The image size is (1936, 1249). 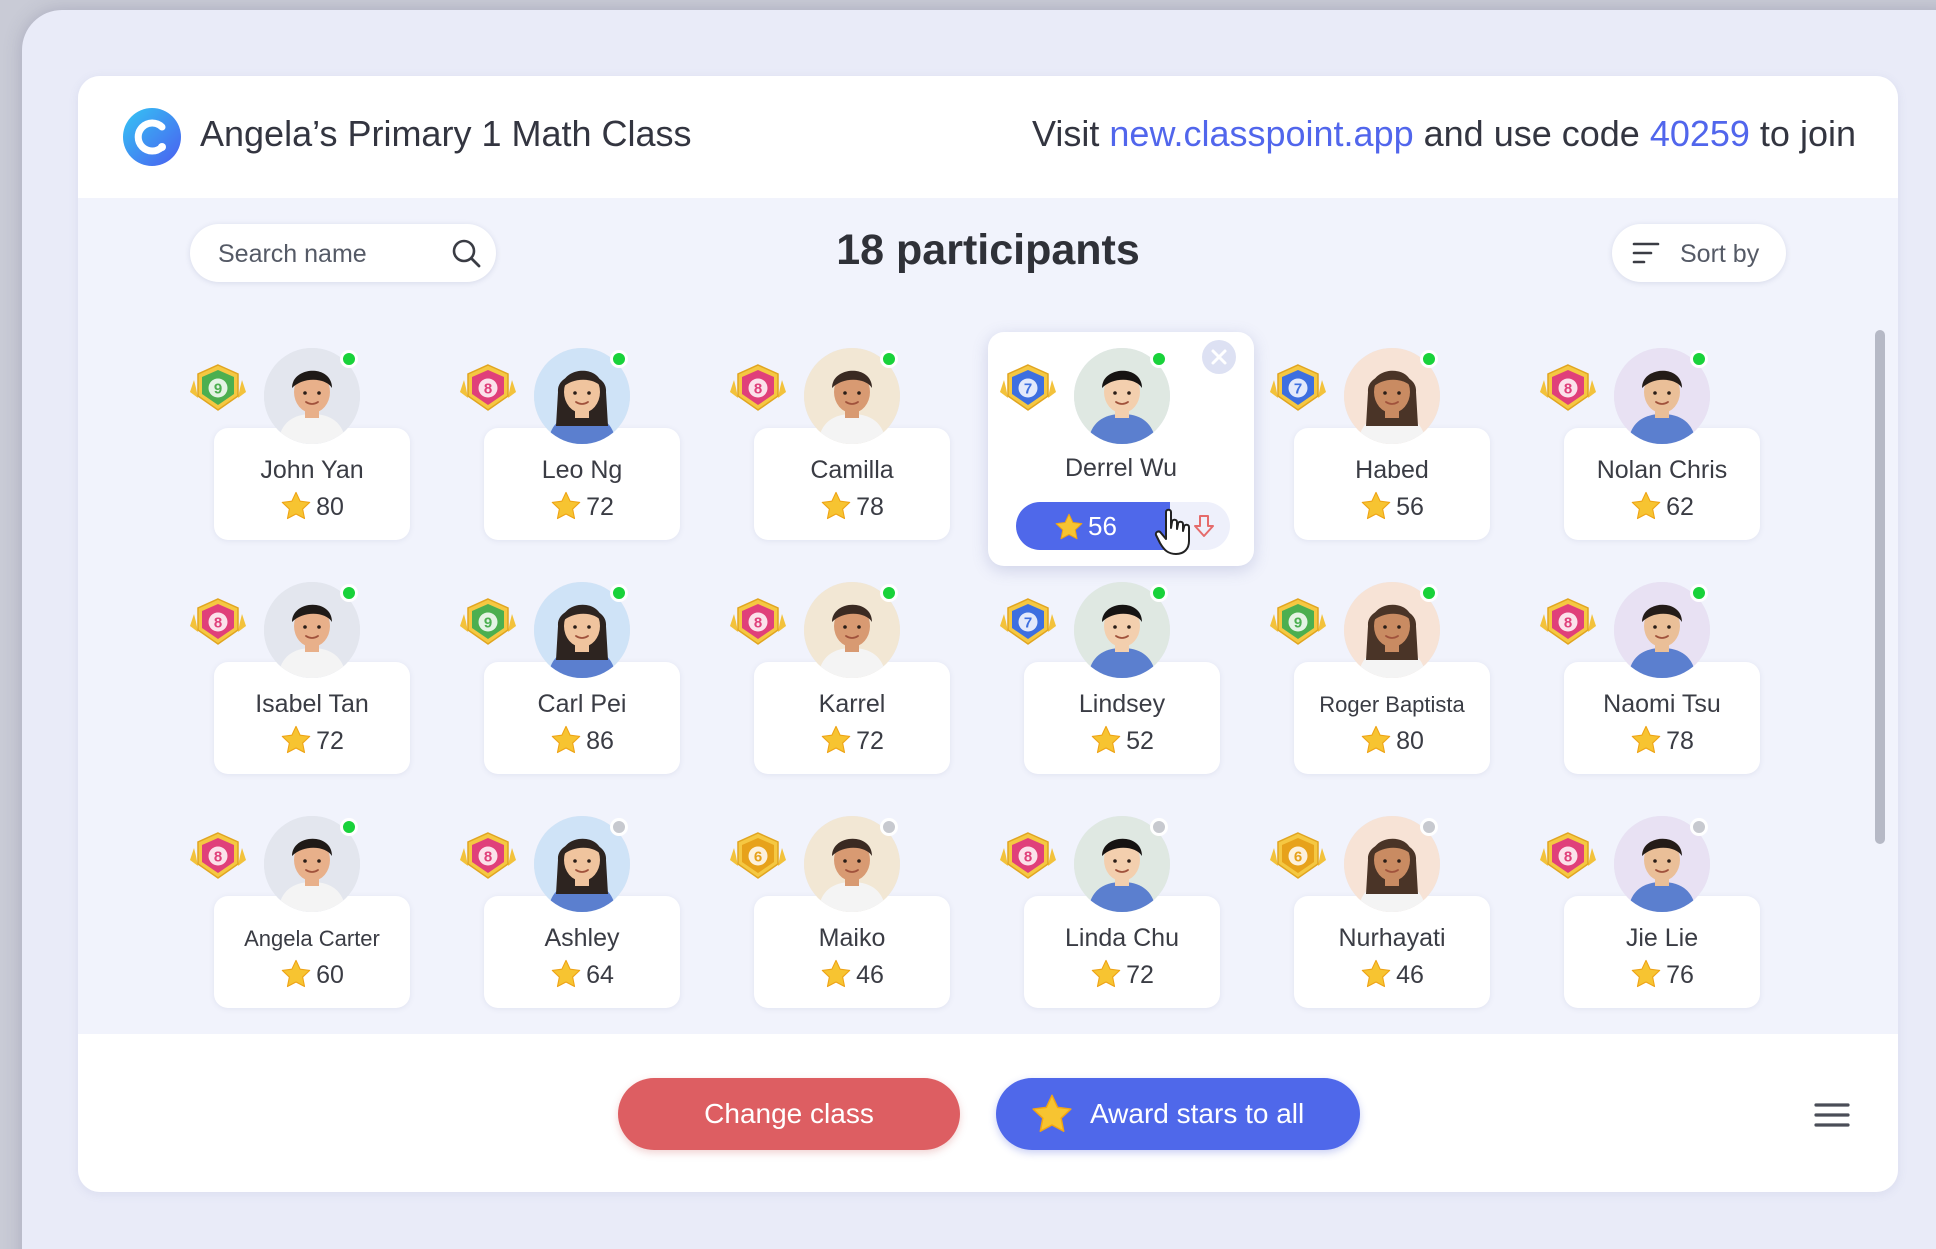 What do you see at coordinates (582, 938) in the screenshot?
I see `participant-name: Ashley` at bounding box center [582, 938].